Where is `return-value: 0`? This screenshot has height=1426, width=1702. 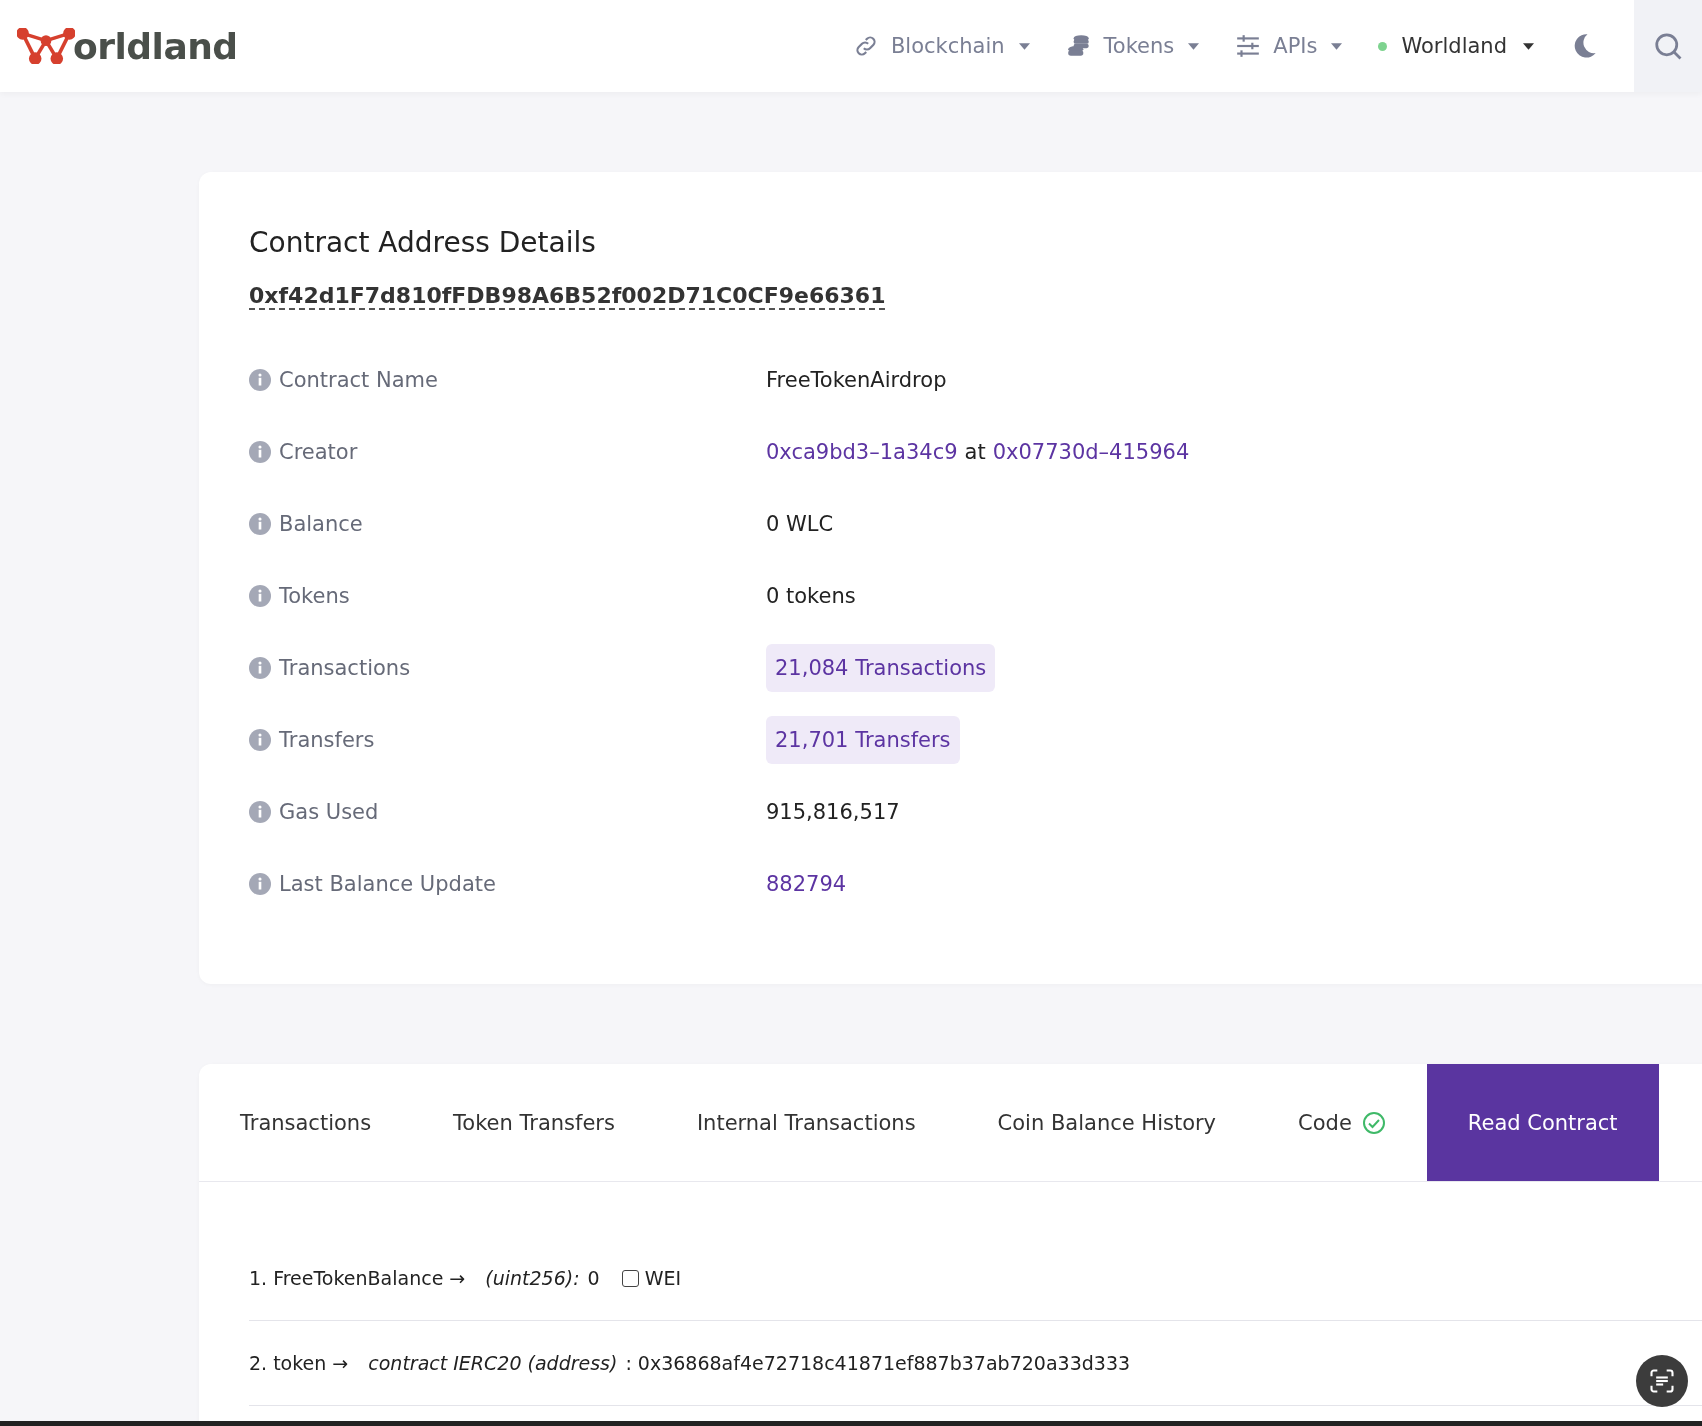 return-value: 0 is located at coordinates (593, 1278).